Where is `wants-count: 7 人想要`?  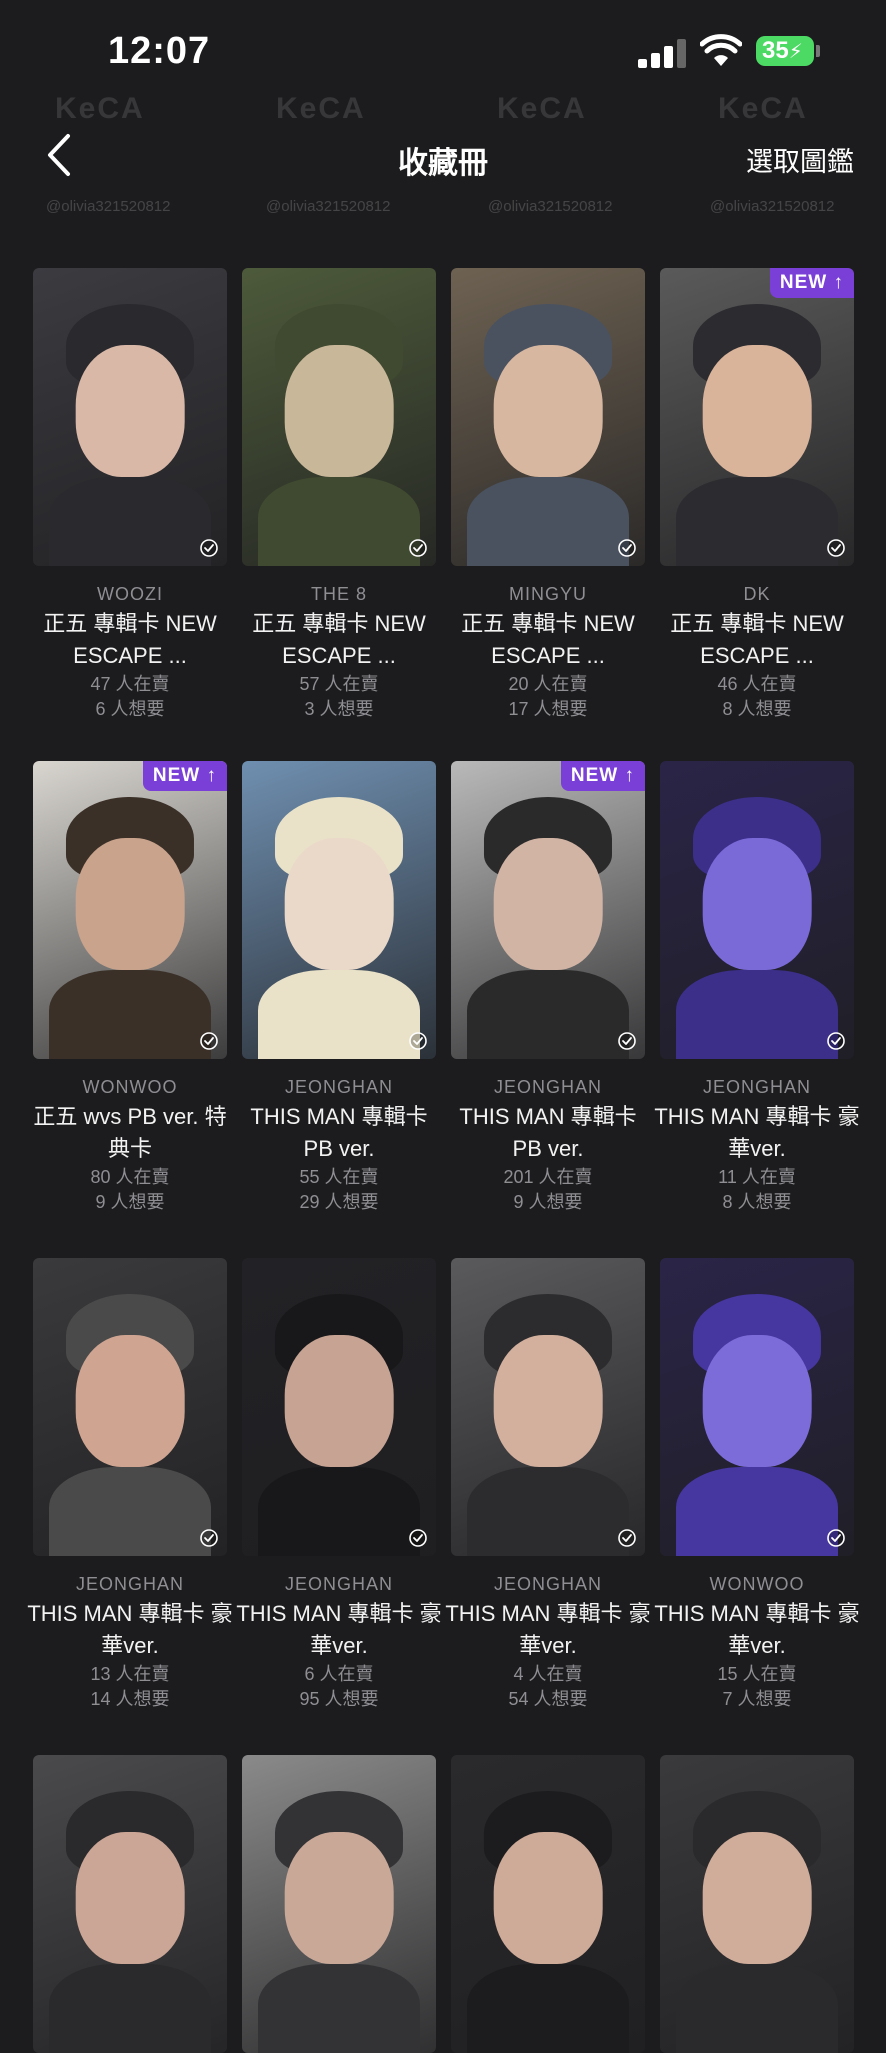 wants-count: 7 人想要 is located at coordinates (757, 1699).